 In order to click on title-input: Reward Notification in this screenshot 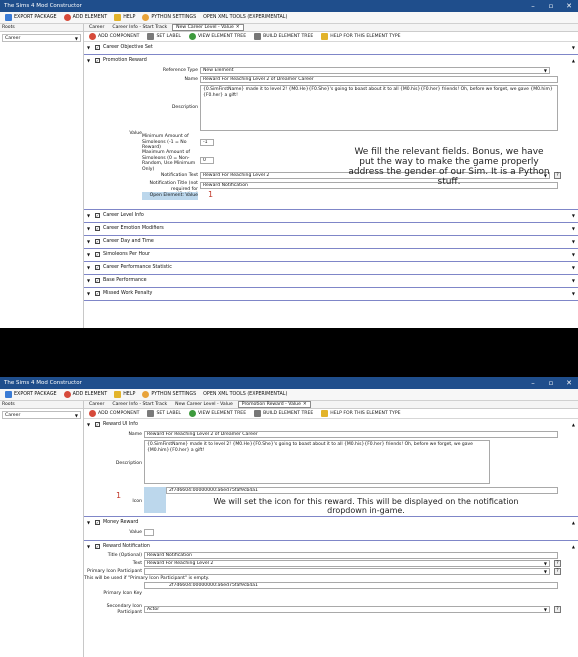, I will do `click(351, 555)`.